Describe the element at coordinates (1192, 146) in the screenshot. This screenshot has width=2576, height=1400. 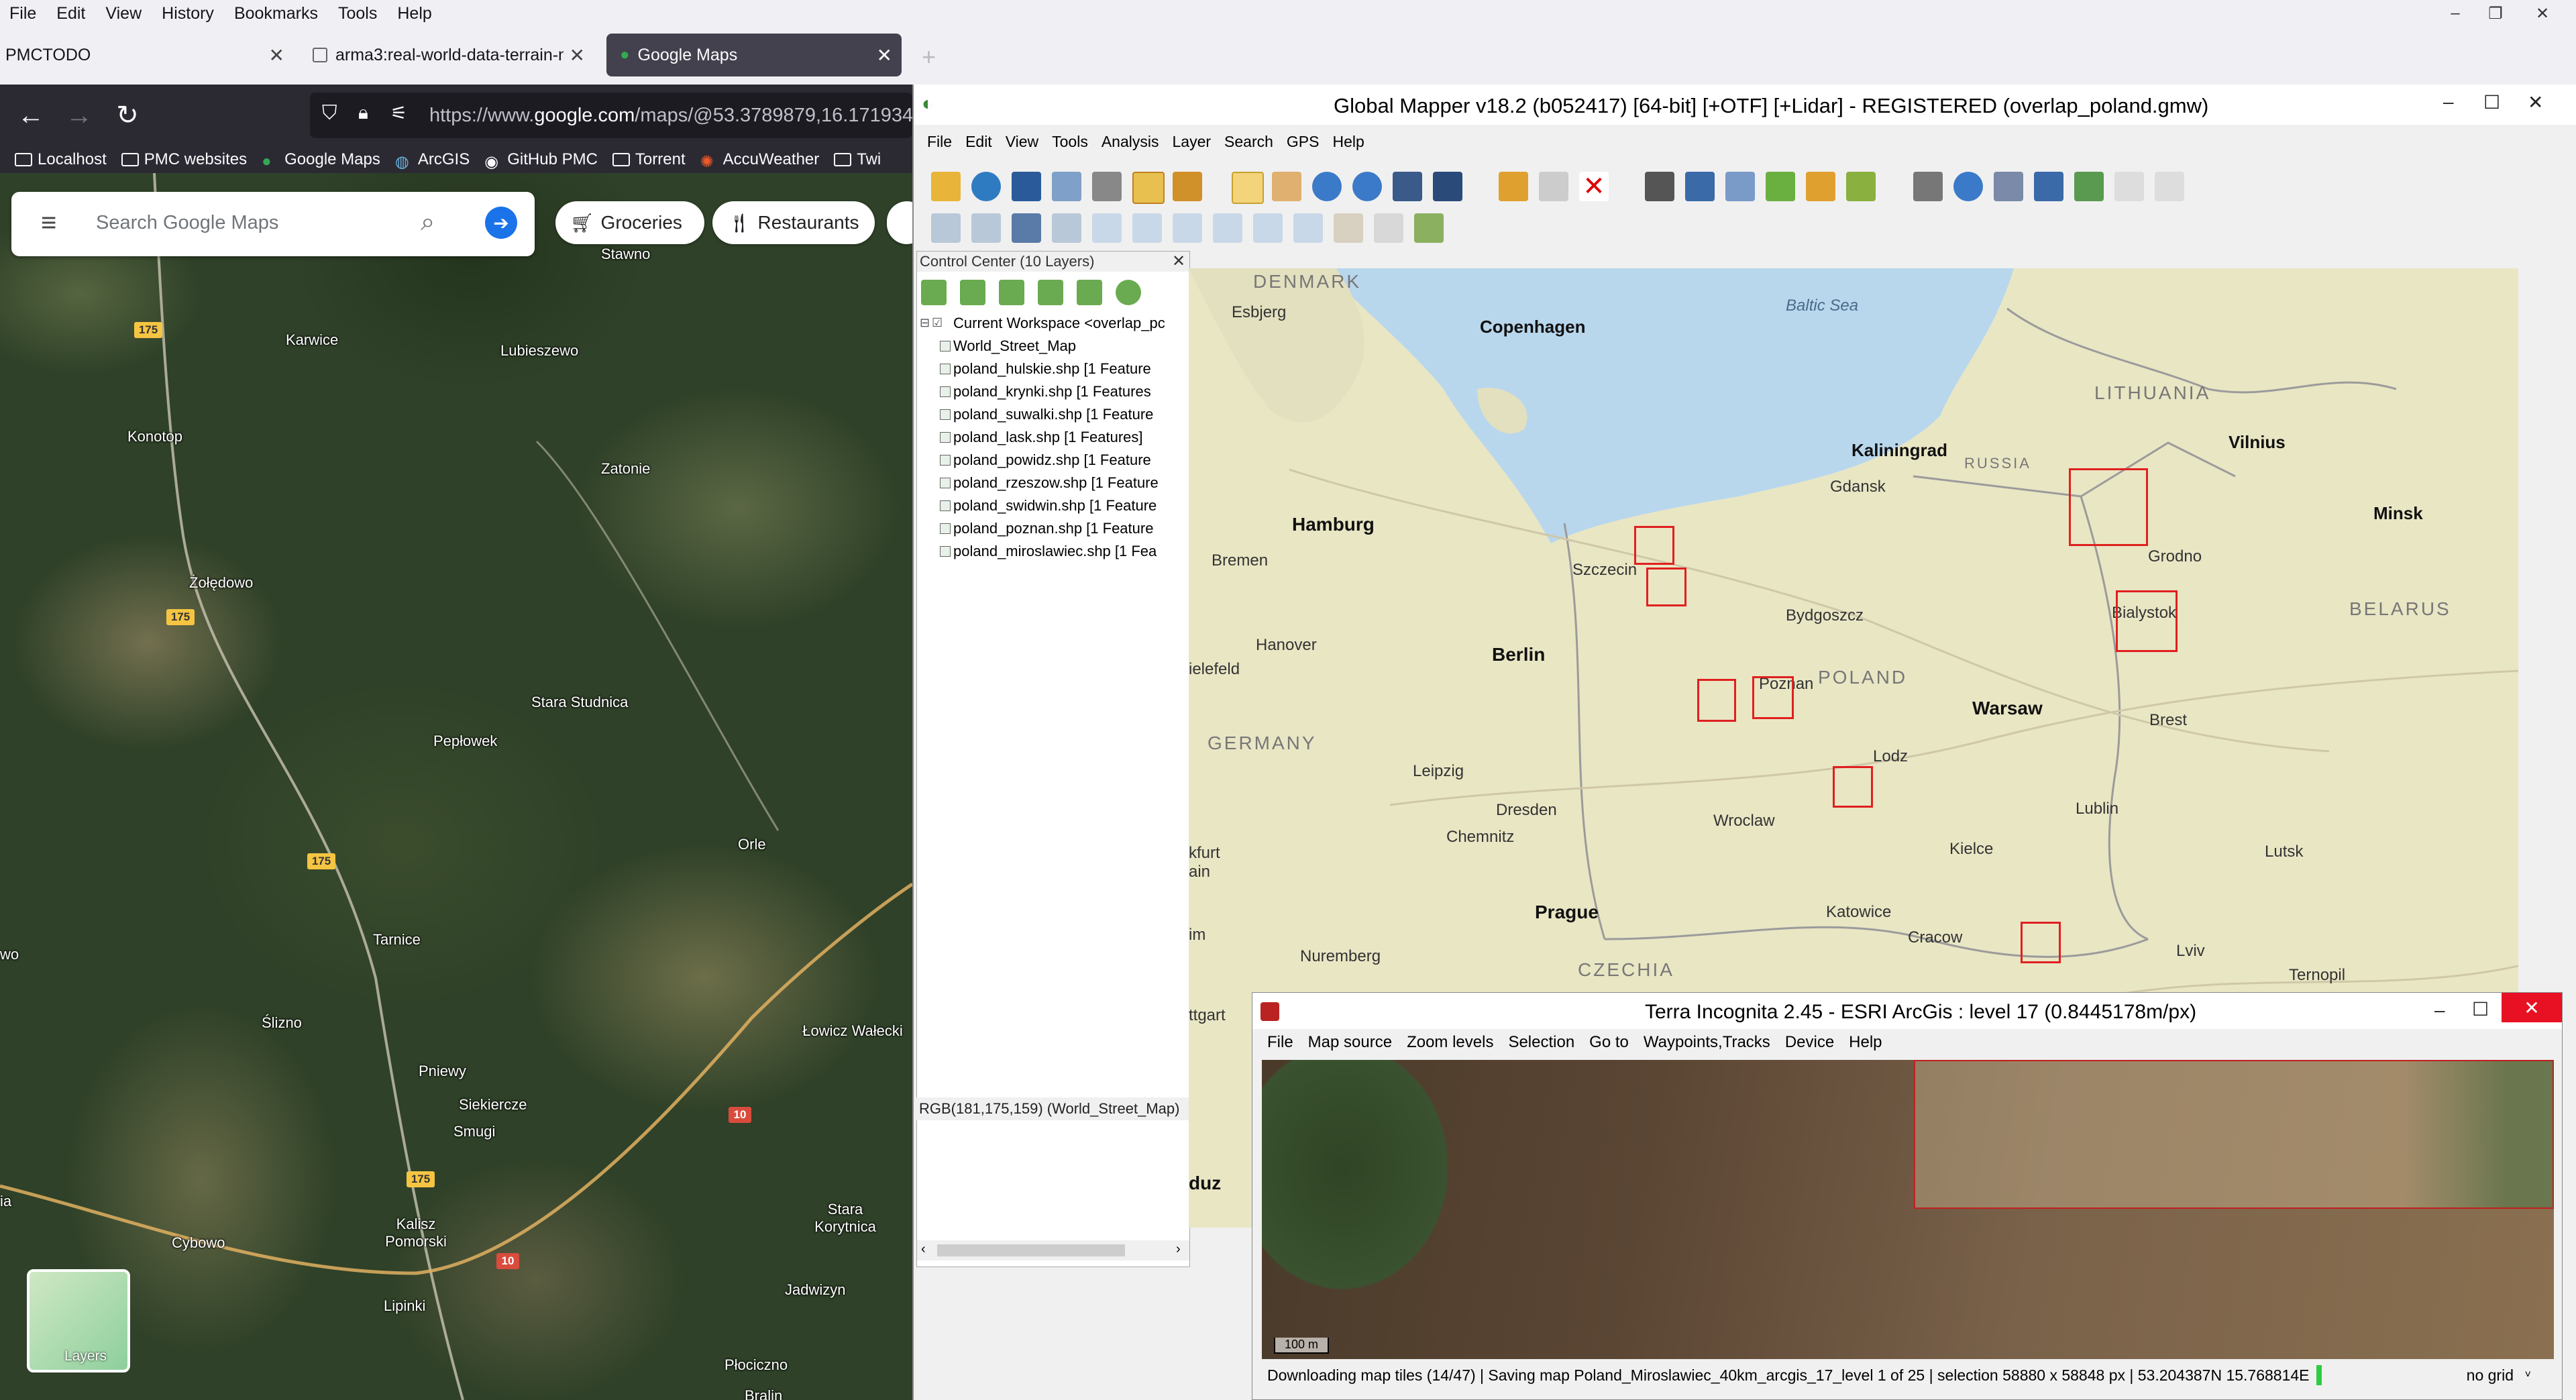
I see `menu-layer: Layer` at that location.